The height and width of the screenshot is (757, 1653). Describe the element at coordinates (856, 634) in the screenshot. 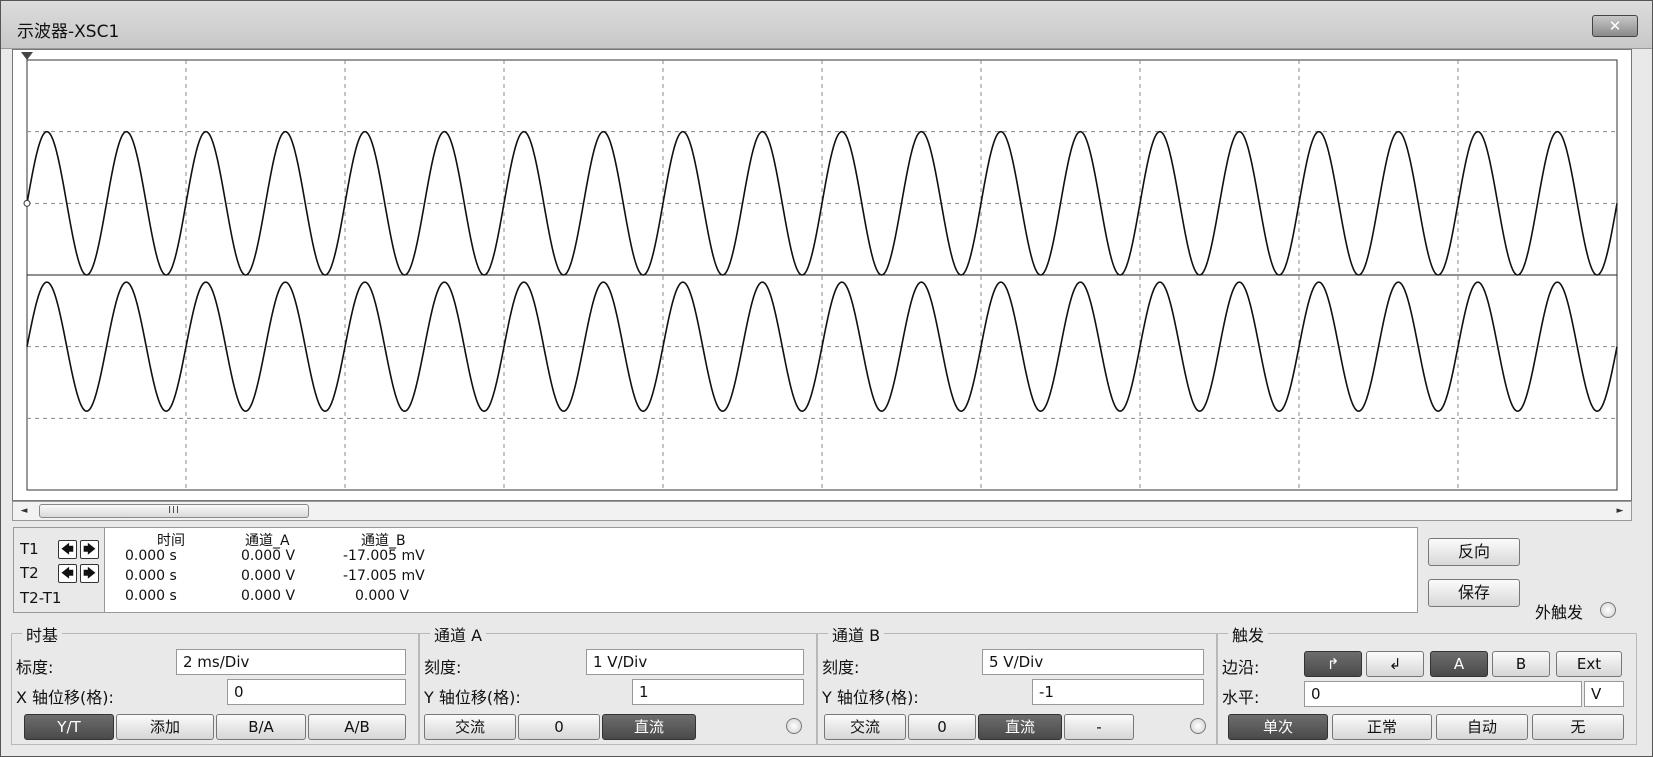

I see `channel-b-title: 通道 B` at that location.